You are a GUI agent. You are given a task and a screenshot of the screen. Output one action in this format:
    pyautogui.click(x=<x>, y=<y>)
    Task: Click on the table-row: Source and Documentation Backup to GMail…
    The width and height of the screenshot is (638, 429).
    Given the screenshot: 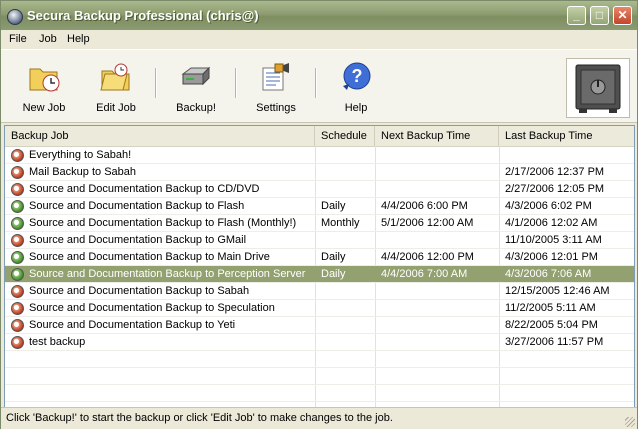 What is the action you would take?
    pyautogui.click(x=319, y=240)
    